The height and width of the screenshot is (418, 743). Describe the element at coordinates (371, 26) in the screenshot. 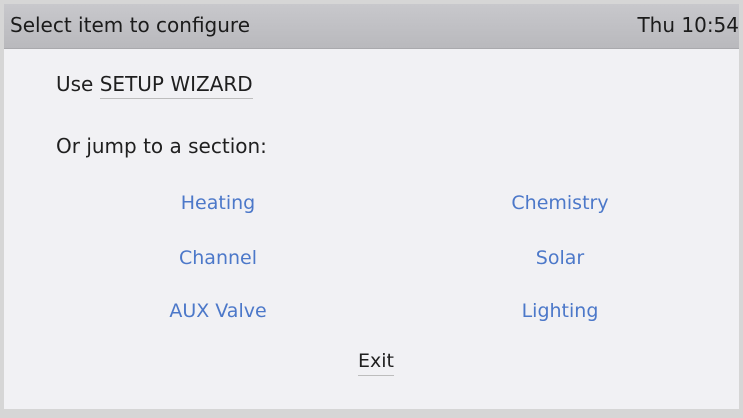

I see `title-bar: Select item to configure Thu 10:54` at that location.